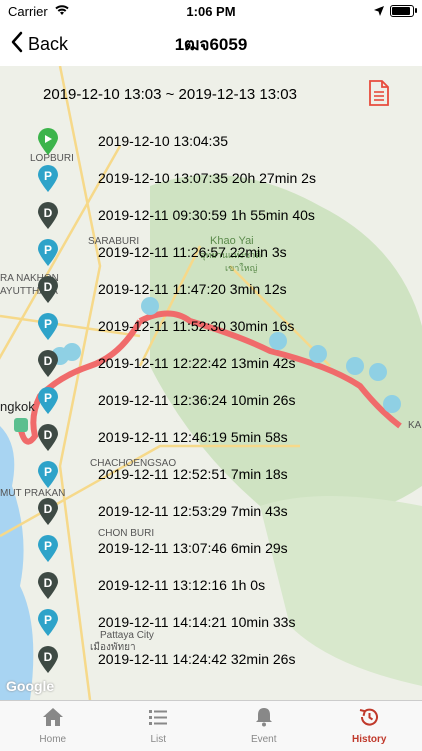  Describe the element at coordinates (181, 585) in the screenshot. I see `event-text: 2019-12-11 13:12:16 1h 0s` at that location.